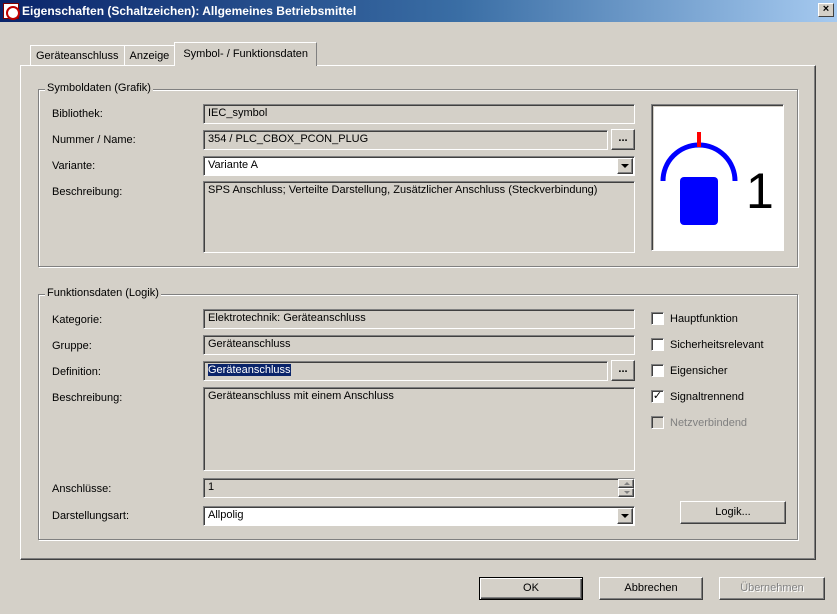 The width and height of the screenshot is (837, 614). What do you see at coordinates (699, 370) in the screenshot?
I see `checkbox-label: Eigensicher` at bounding box center [699, 370].